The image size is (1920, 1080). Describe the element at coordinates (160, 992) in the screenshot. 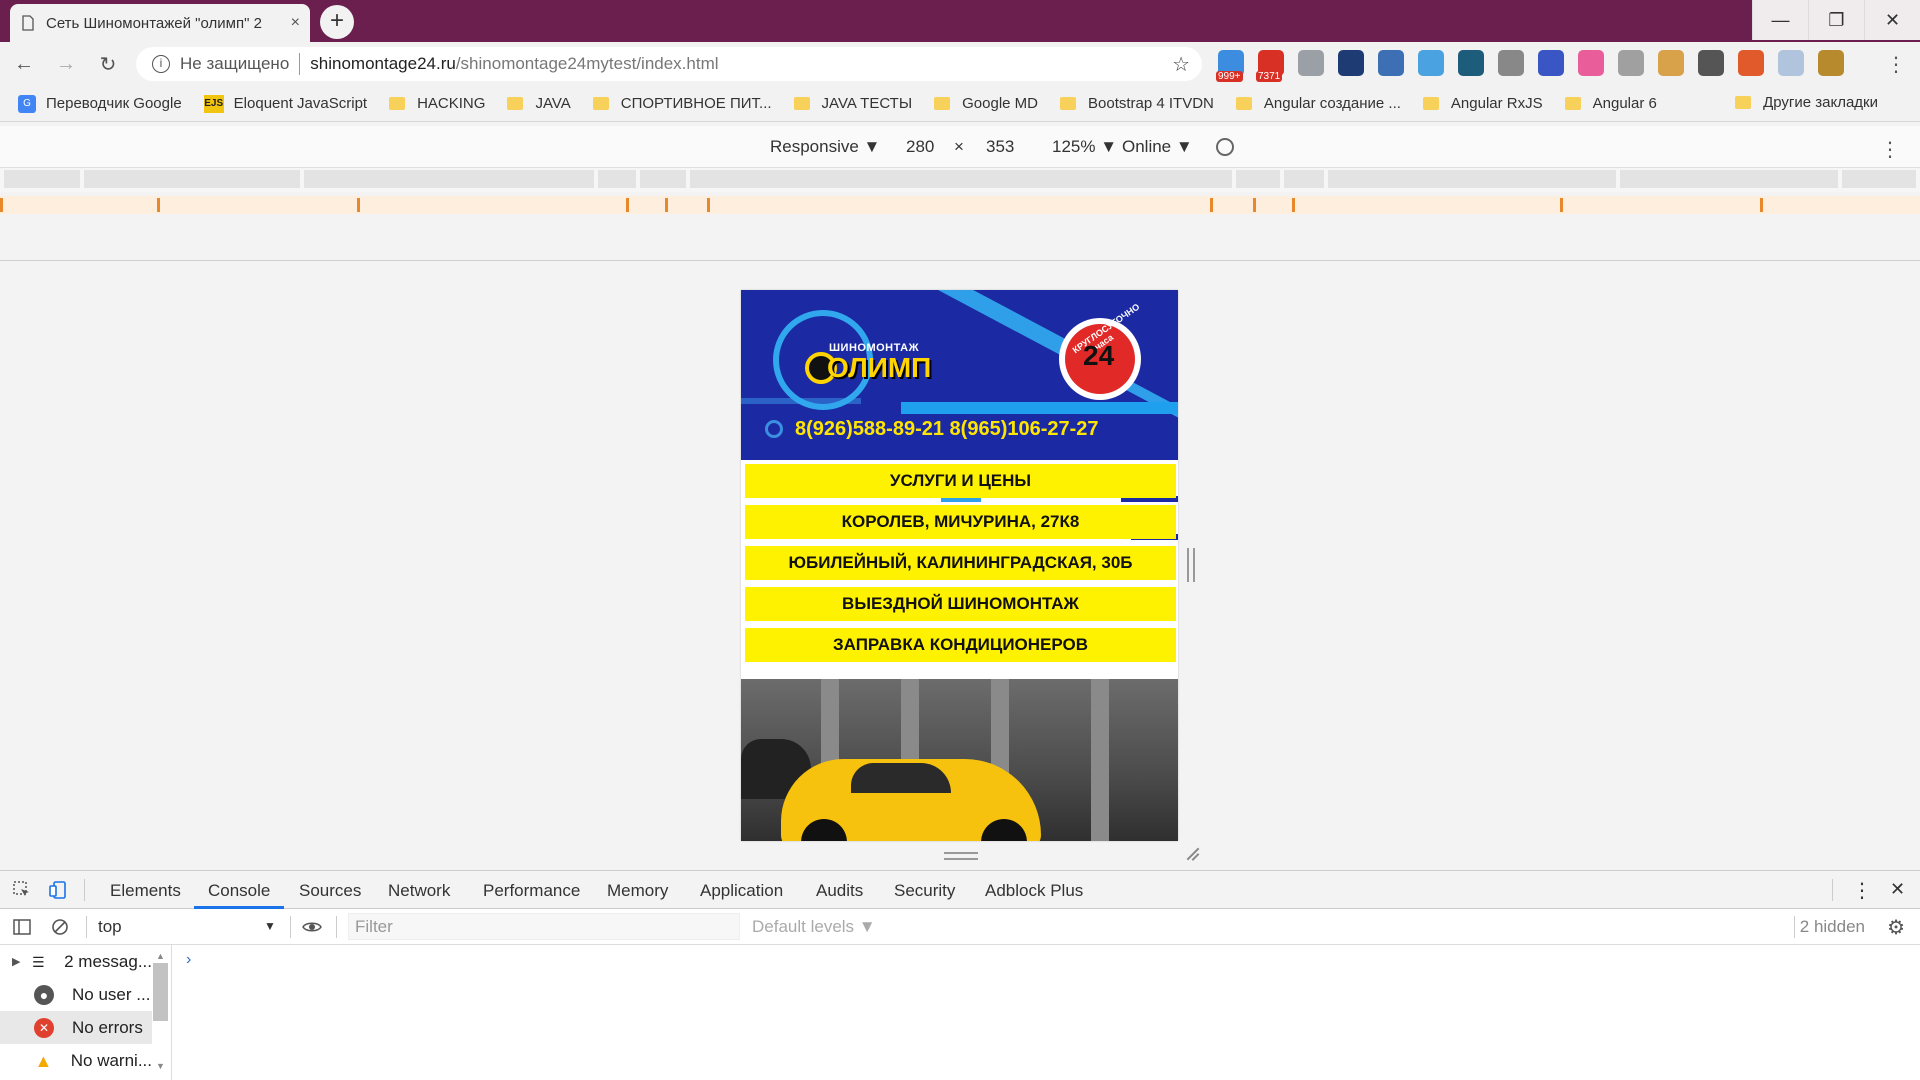

I see `sidebar-scrollbar` at that location.